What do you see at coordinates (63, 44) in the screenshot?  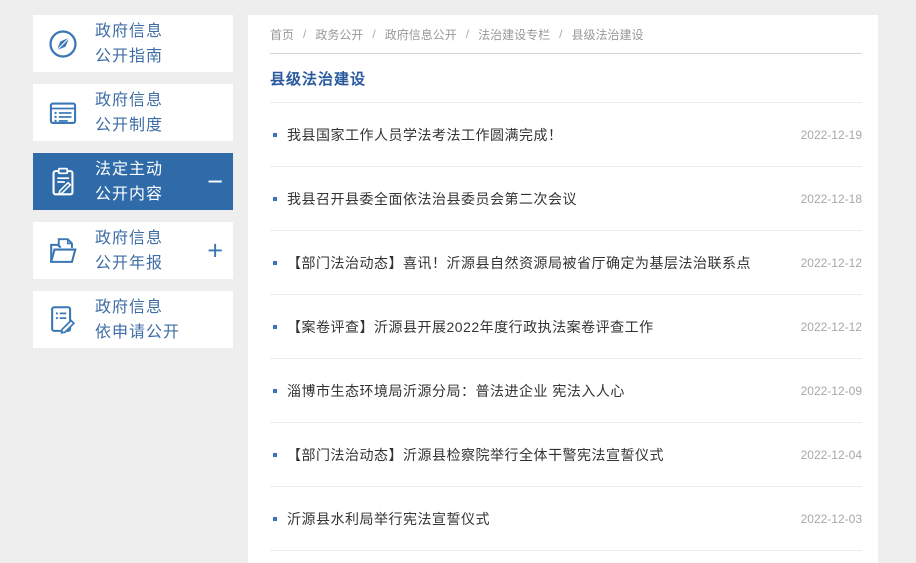 I see `compass-icon` at bounding box center [63, 44].